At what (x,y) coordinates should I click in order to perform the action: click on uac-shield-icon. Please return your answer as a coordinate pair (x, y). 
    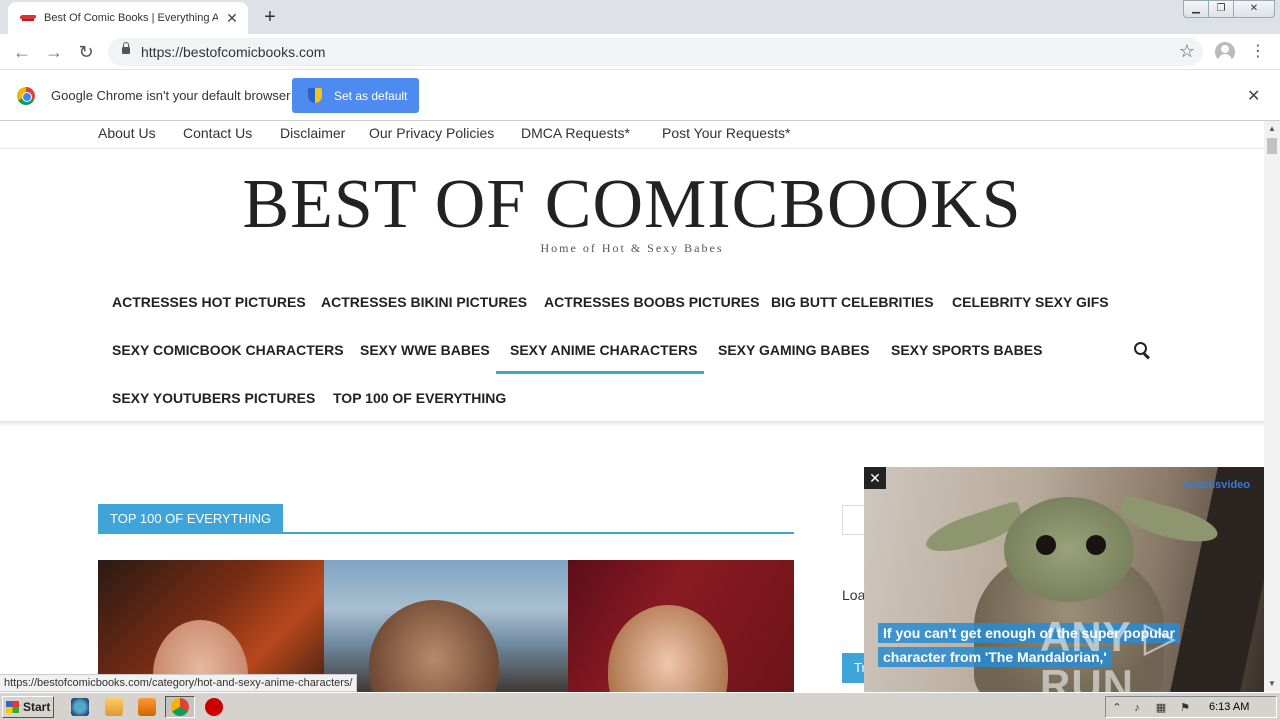
    Looking at the image, I should click on (315, 95).